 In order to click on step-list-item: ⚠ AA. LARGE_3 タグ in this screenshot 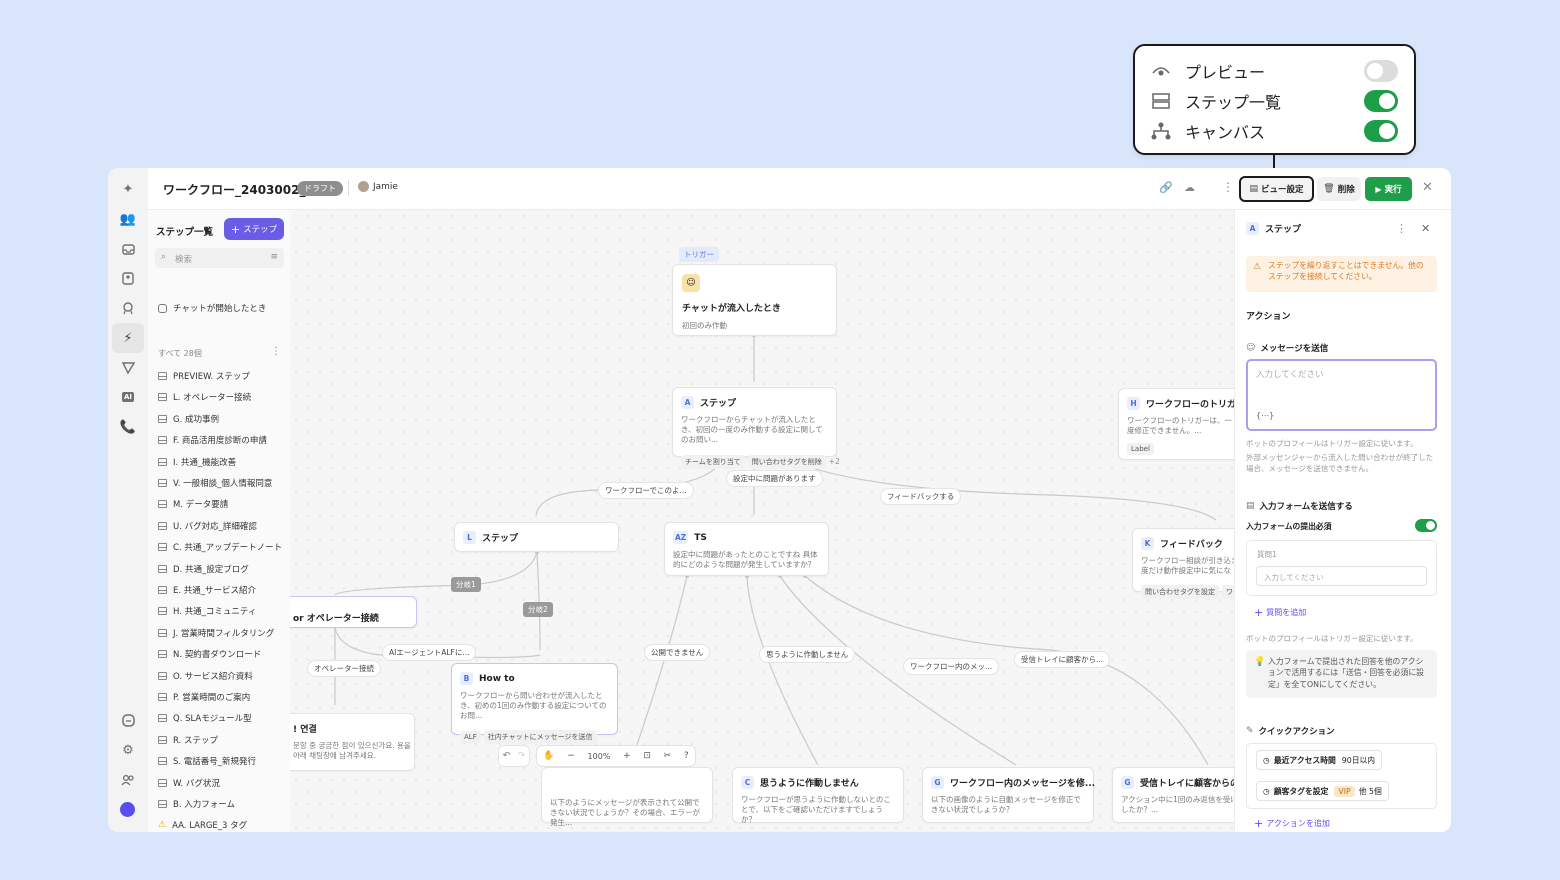, I will do `click(202, 824)`.